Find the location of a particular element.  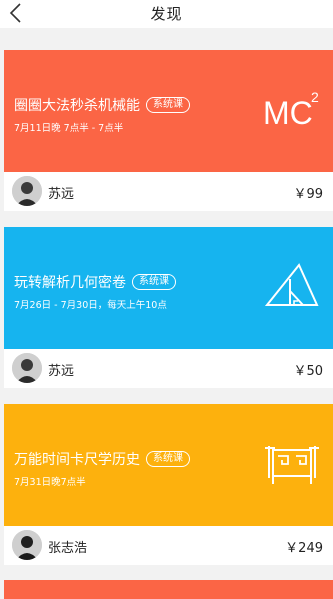

course-time: 7月31日晚7点半 is located at coordinates (50, 482).